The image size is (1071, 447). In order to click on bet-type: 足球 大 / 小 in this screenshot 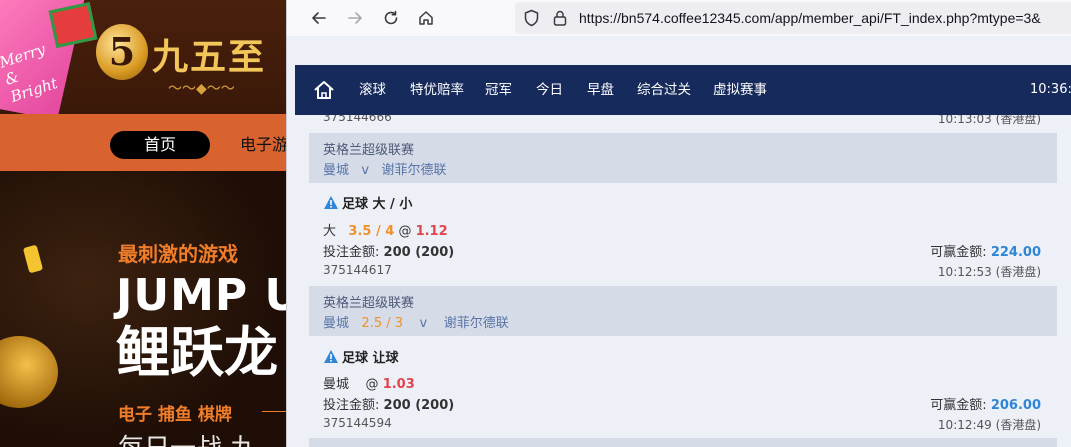, I will do `click(367, 202)`.